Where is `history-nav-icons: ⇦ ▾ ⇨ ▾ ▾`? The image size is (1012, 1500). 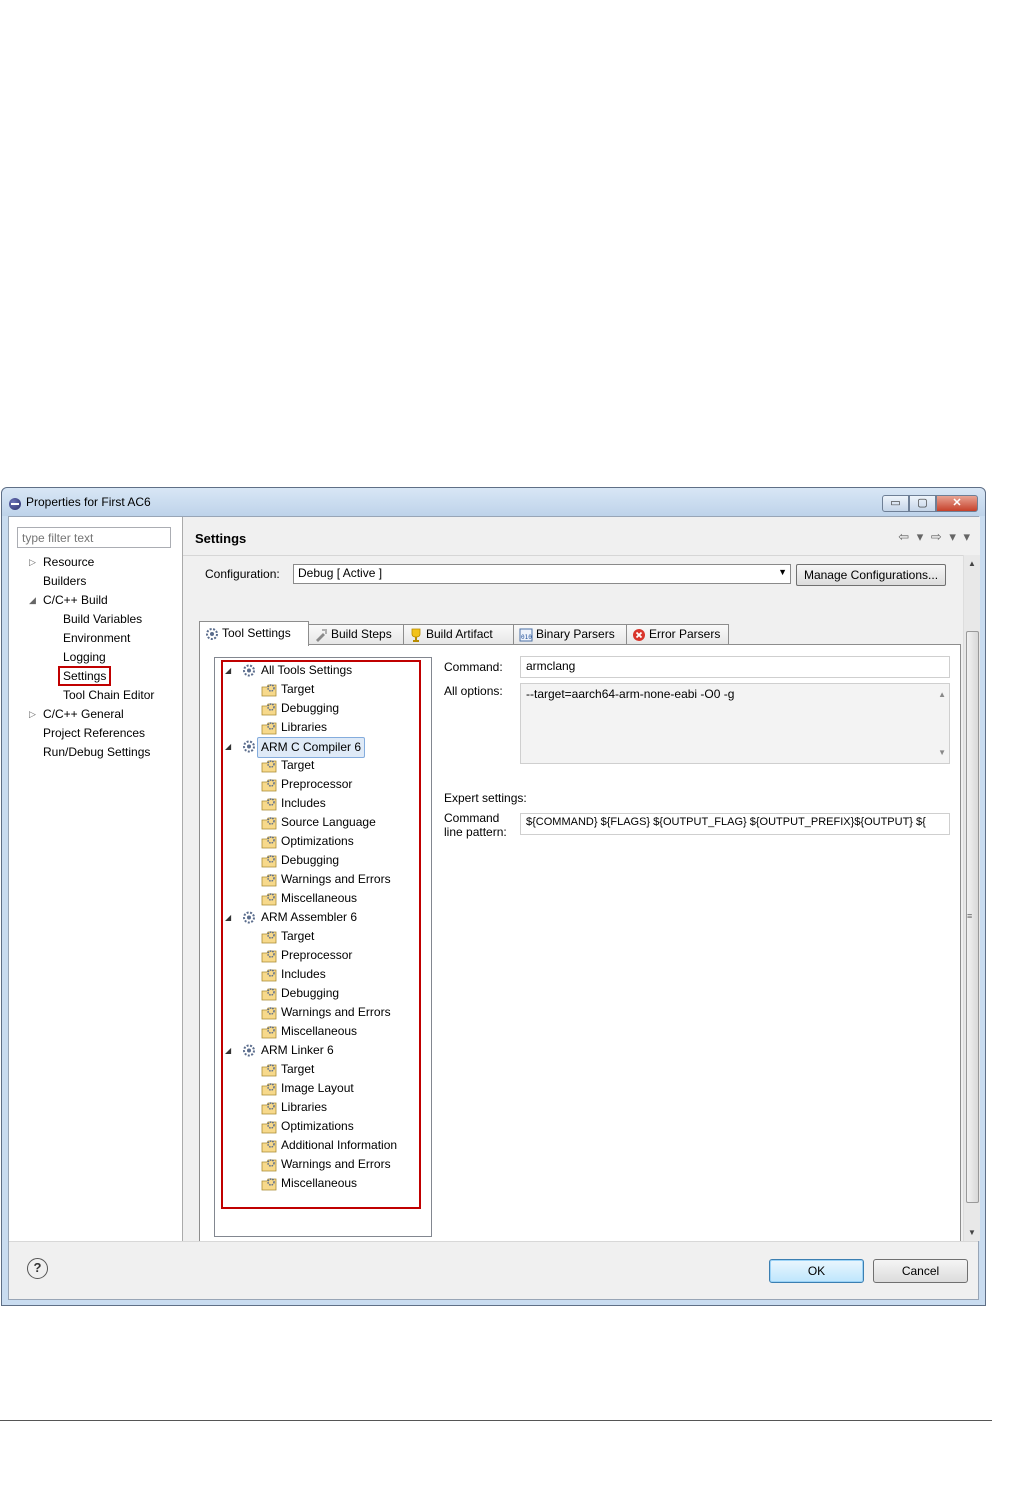
history-nav-icons: ⇦ ▾ ⇨ ▾ ▾ is located at coordinates (935, 537).